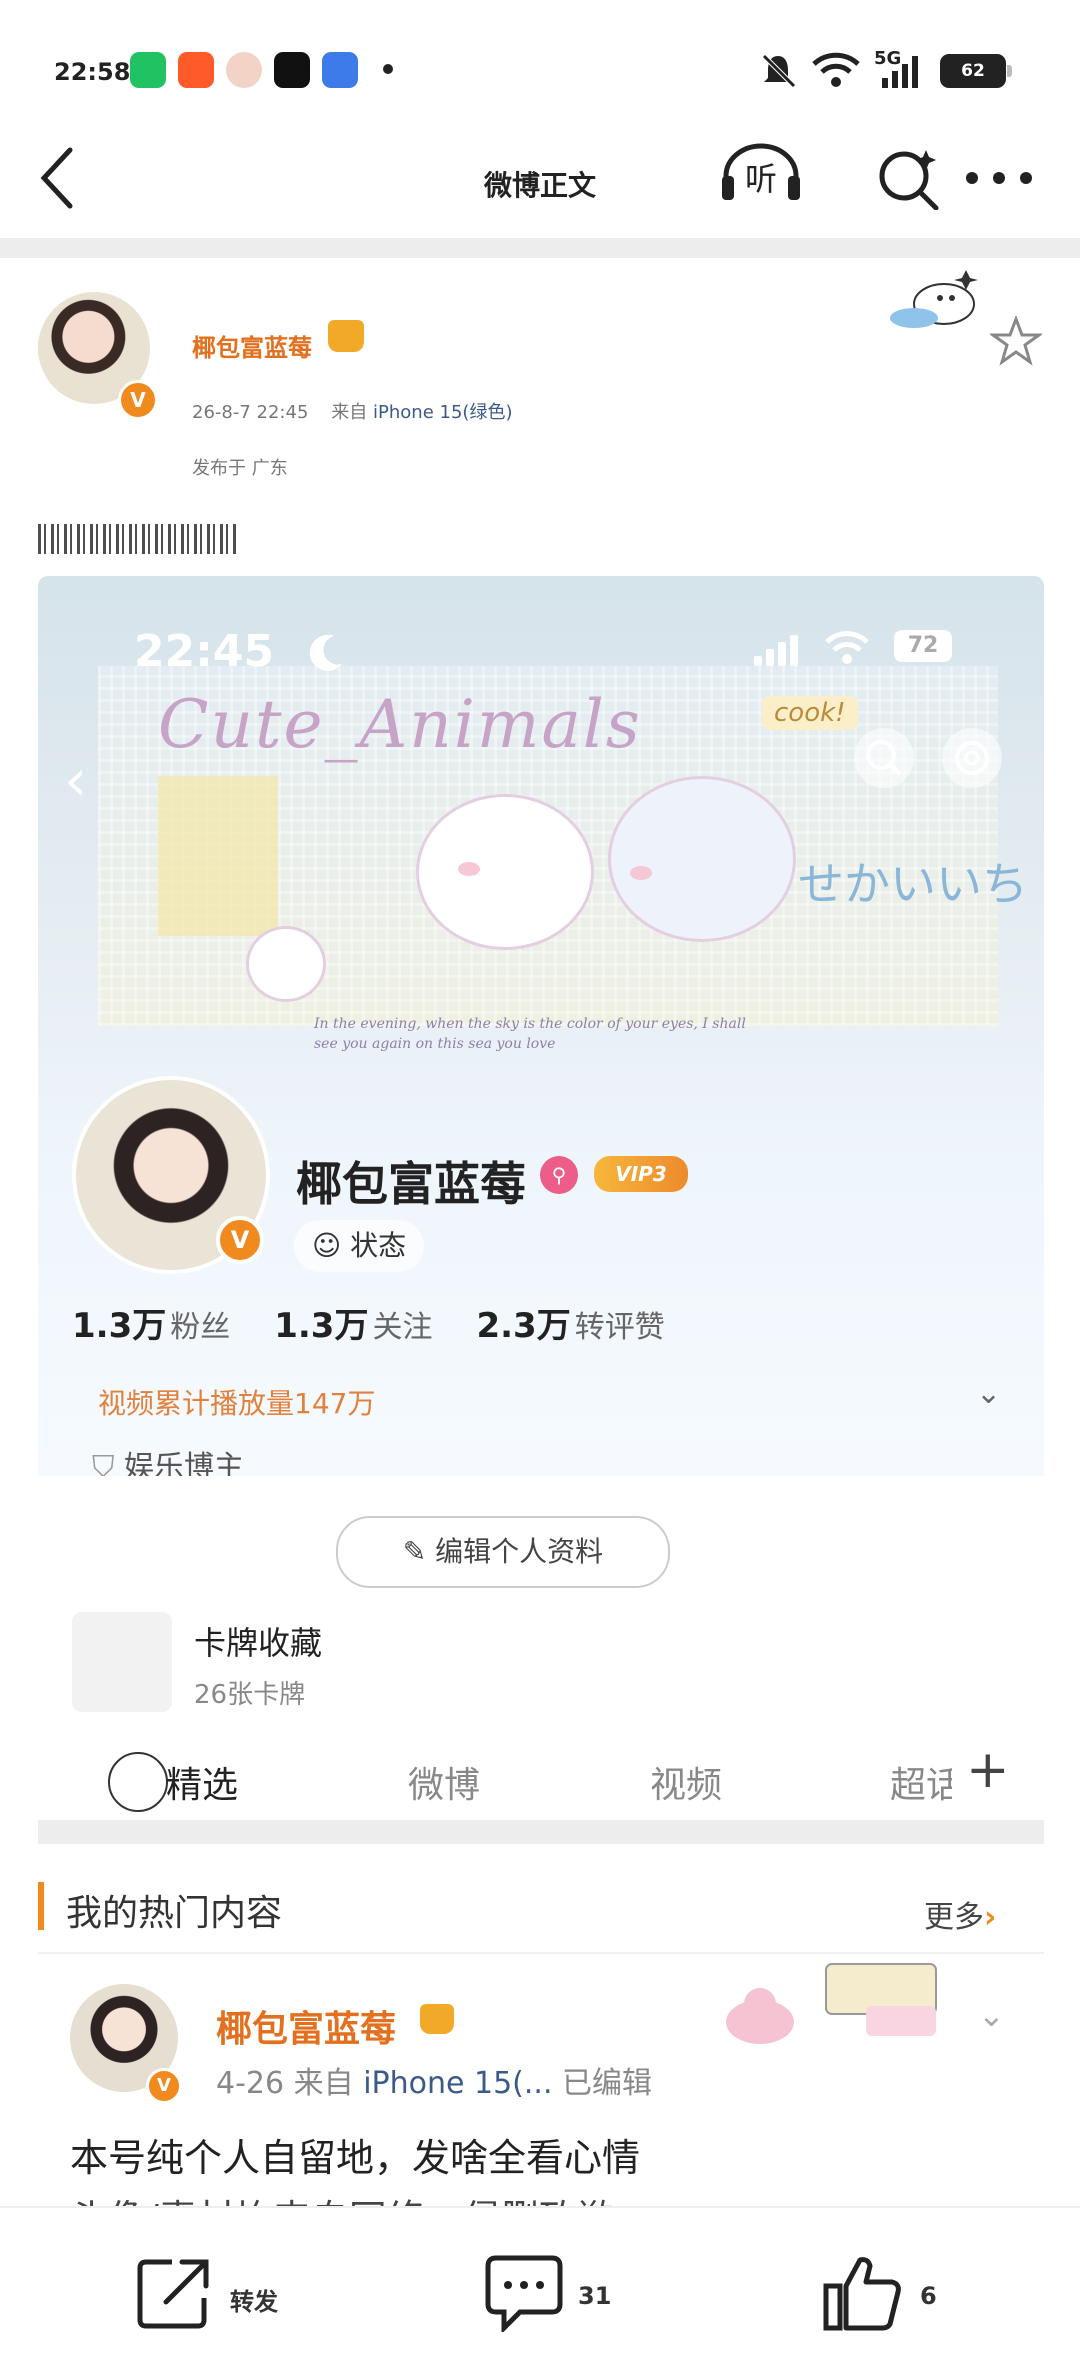  Describe the element at coordinates (402, 1327) in the screenshot. I see `following-label: 关注` at that location.